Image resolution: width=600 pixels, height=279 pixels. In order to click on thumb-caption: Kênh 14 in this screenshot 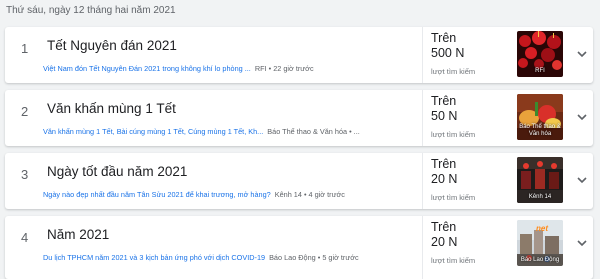, I will do `click(540, 197)`.